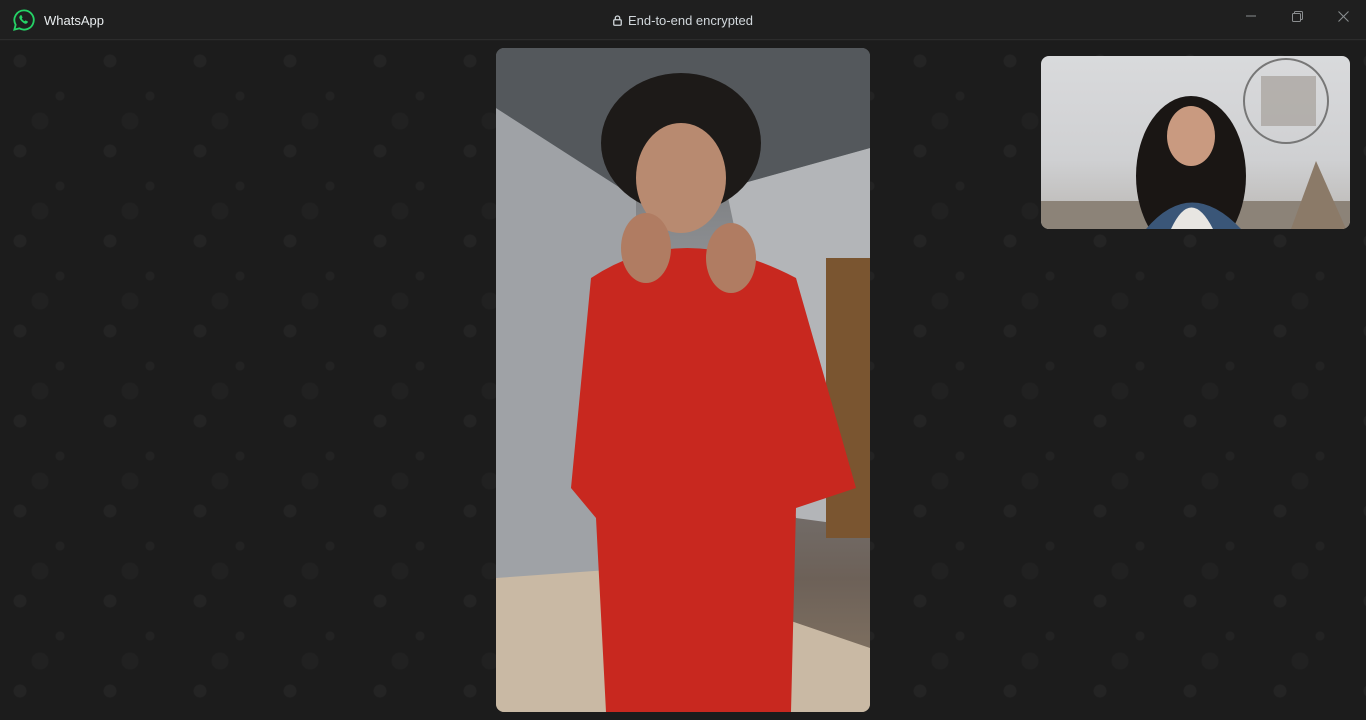 The height and width of the screenshot is (720, 1366). What do you see at coordinates (690, 20) in the screenshot?
I see `encryption-text: End-to-end encrypted` at bounding box center [690, 20].